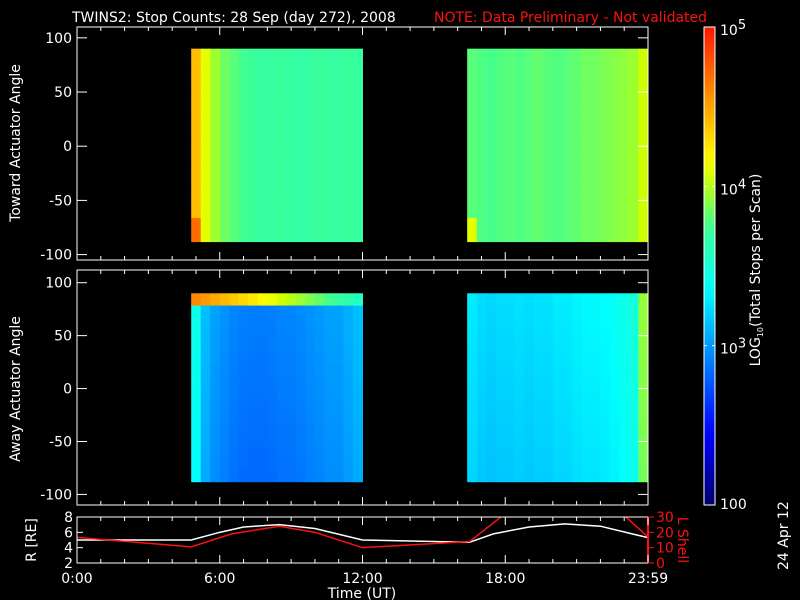 The width and height of the screenshot is (800, 600). Describe the element at coordinates (68, 533) in the screenshot. I see `radius-tick-label: 6` at that location.